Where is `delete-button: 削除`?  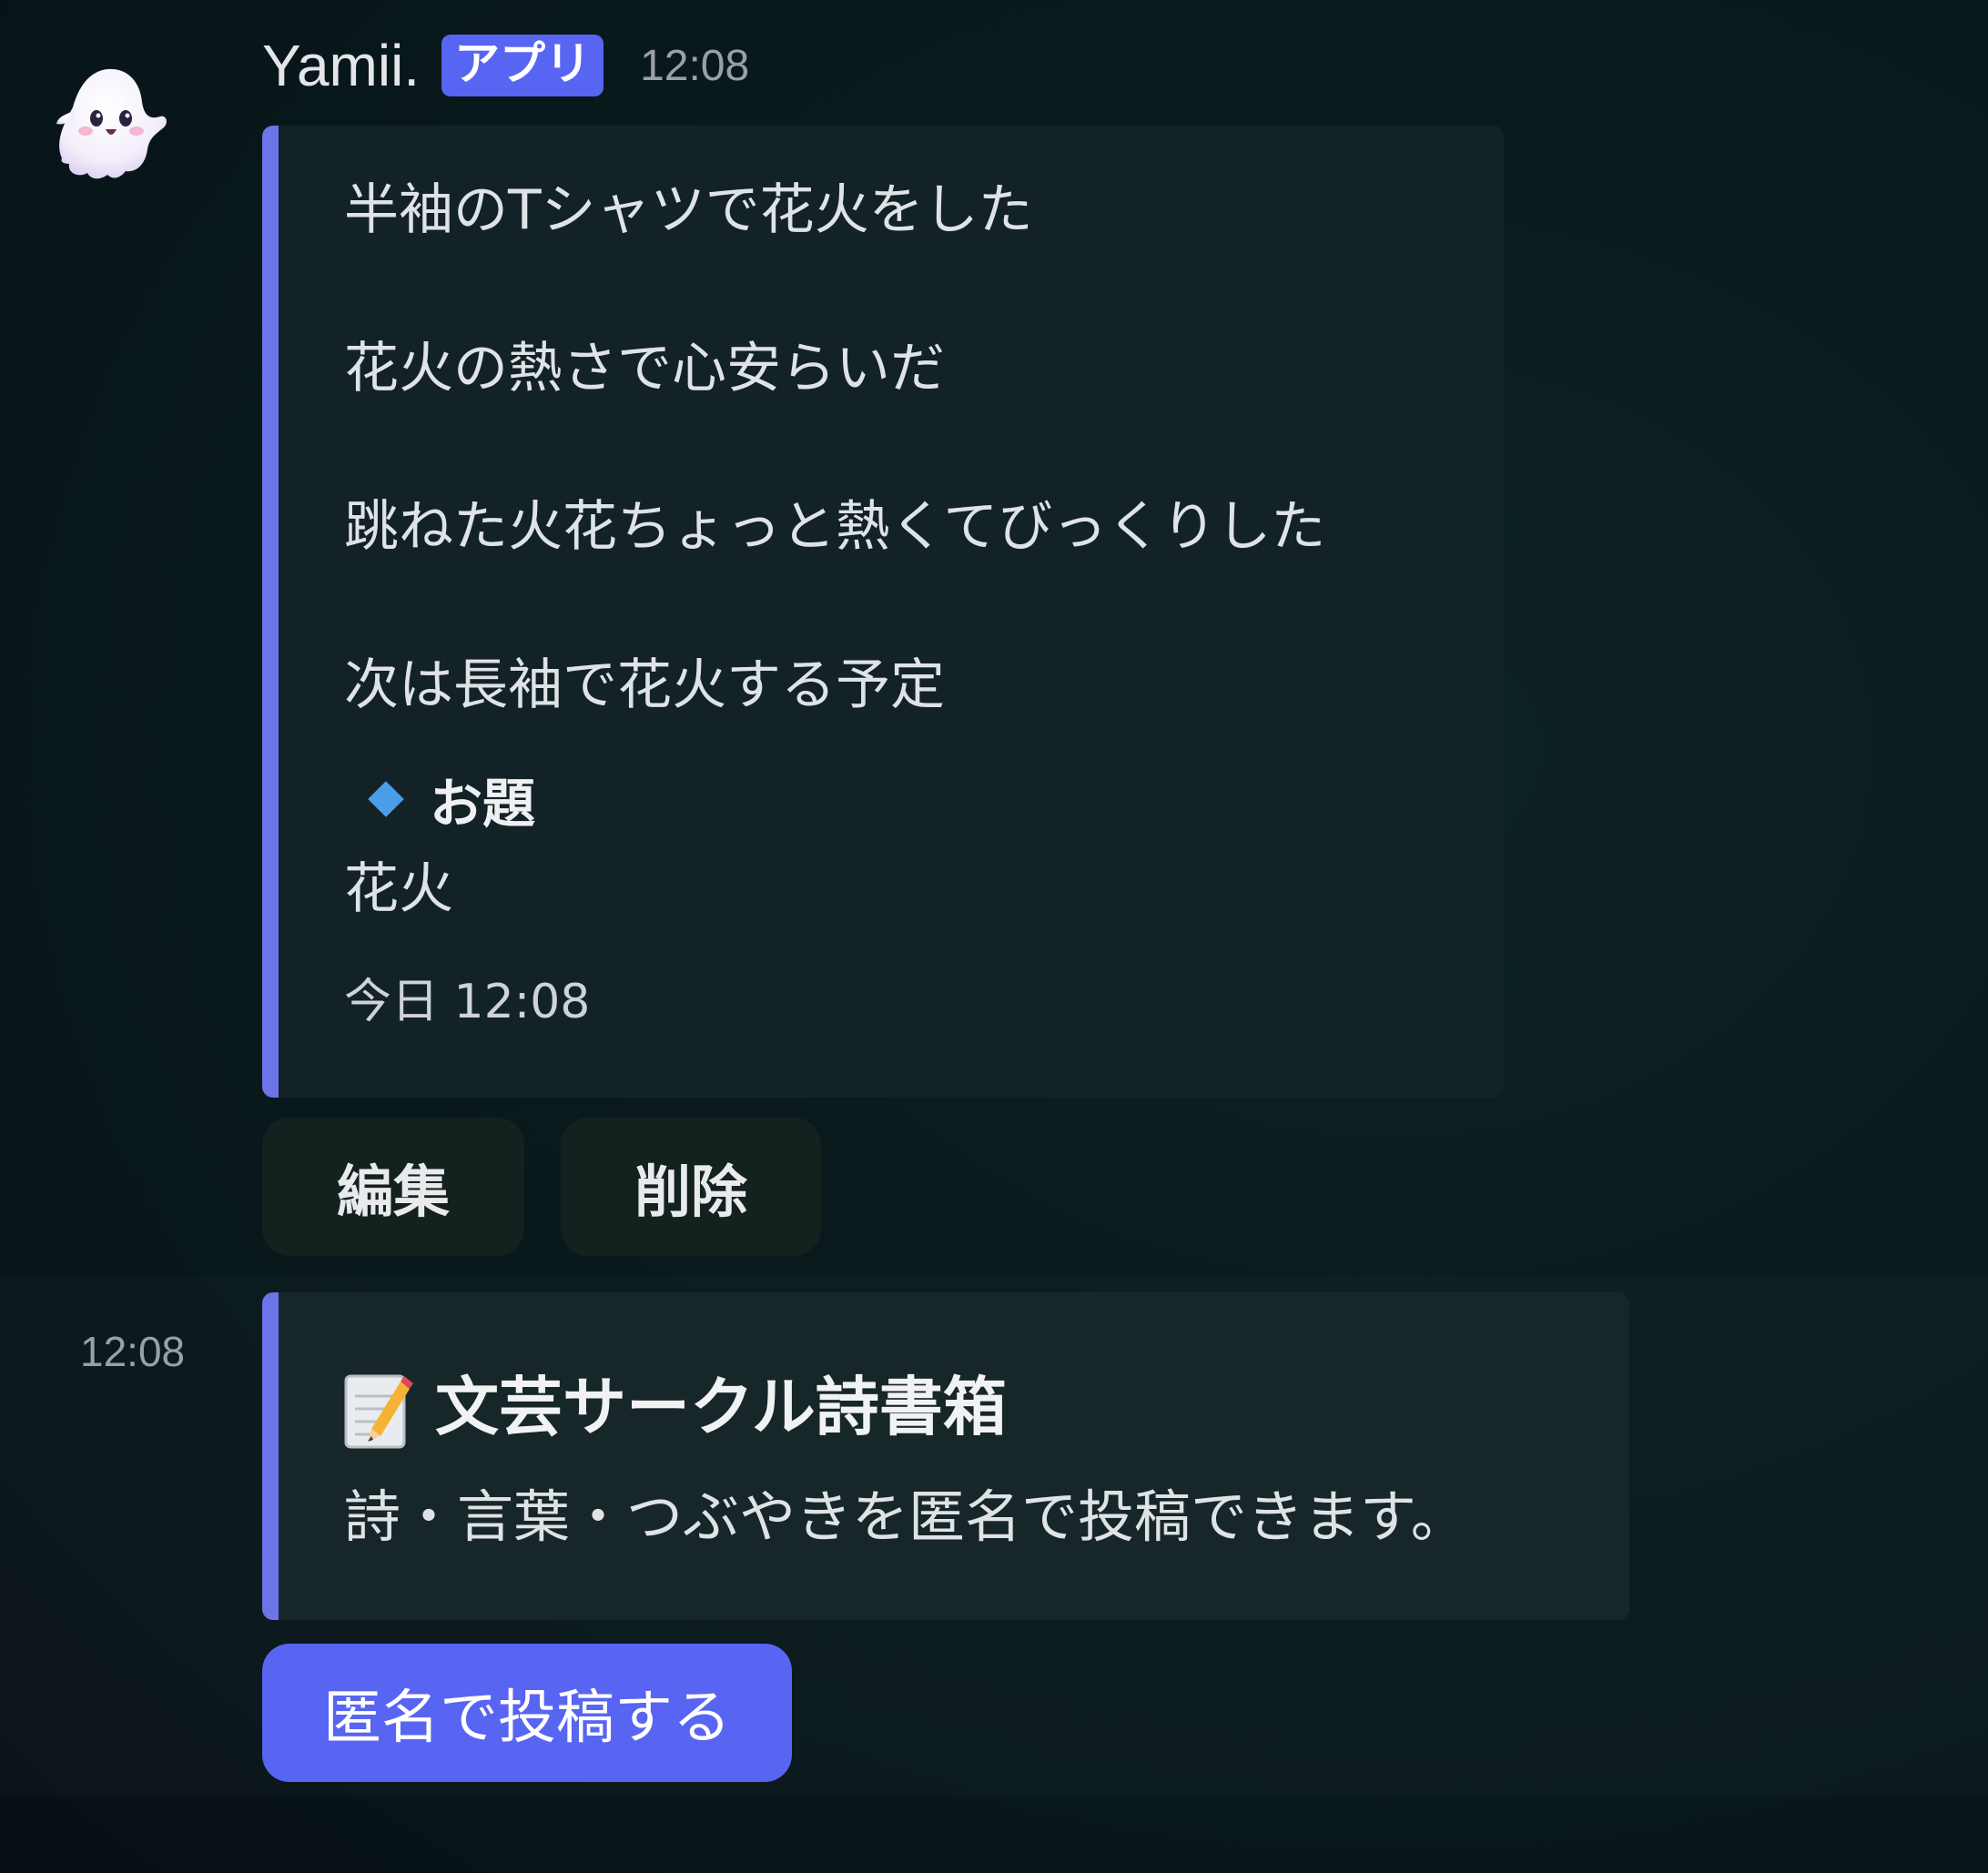 delete-button: 削除 is located at coordinates (691, 1187).